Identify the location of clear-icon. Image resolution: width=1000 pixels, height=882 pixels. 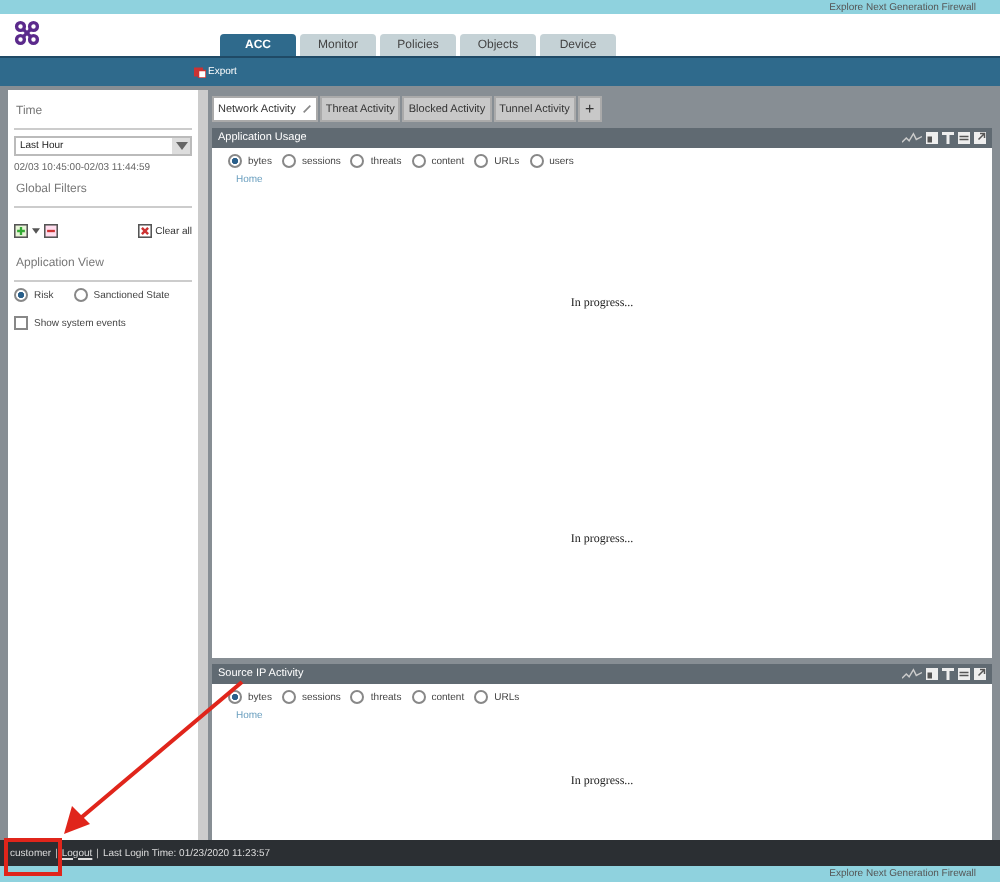
(144, 231).